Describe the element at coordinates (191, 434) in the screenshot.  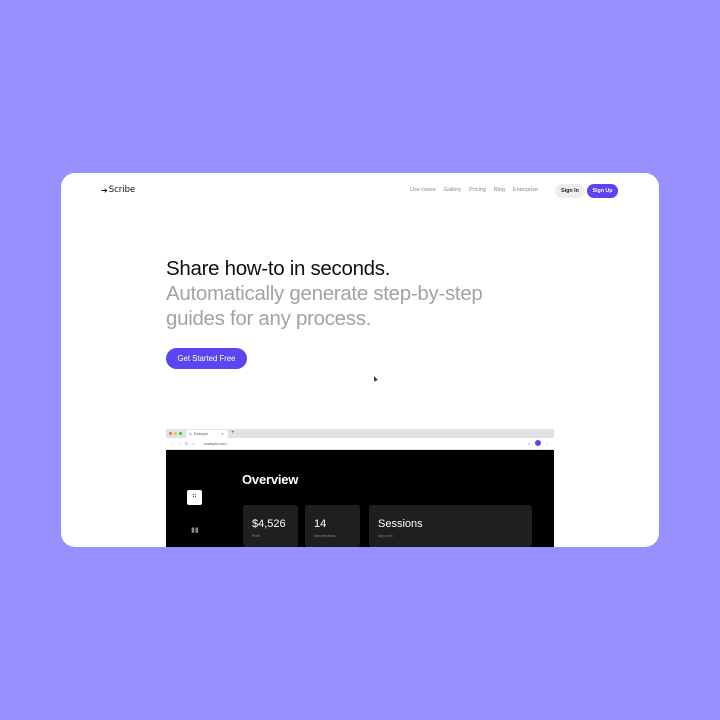
I see `globe-icon: ◎` at that location.